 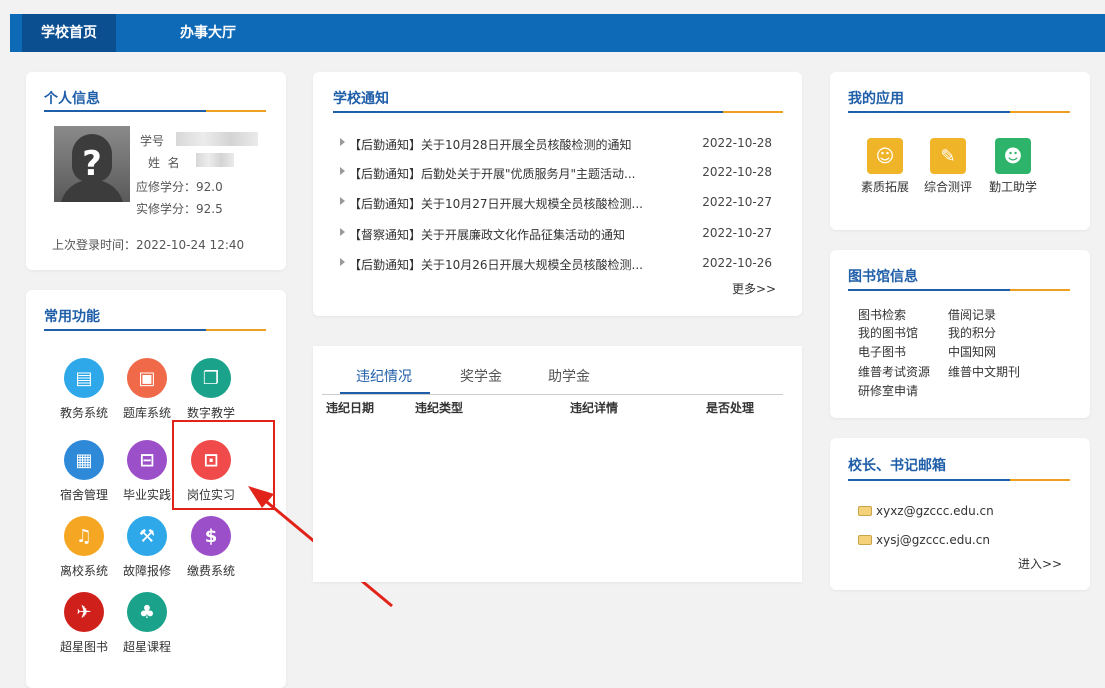 What do you see at coordinates (84, 612) in the screenshot?
I see `chaoxing-logo-icon: ✈` at bounding box center [84, 612].